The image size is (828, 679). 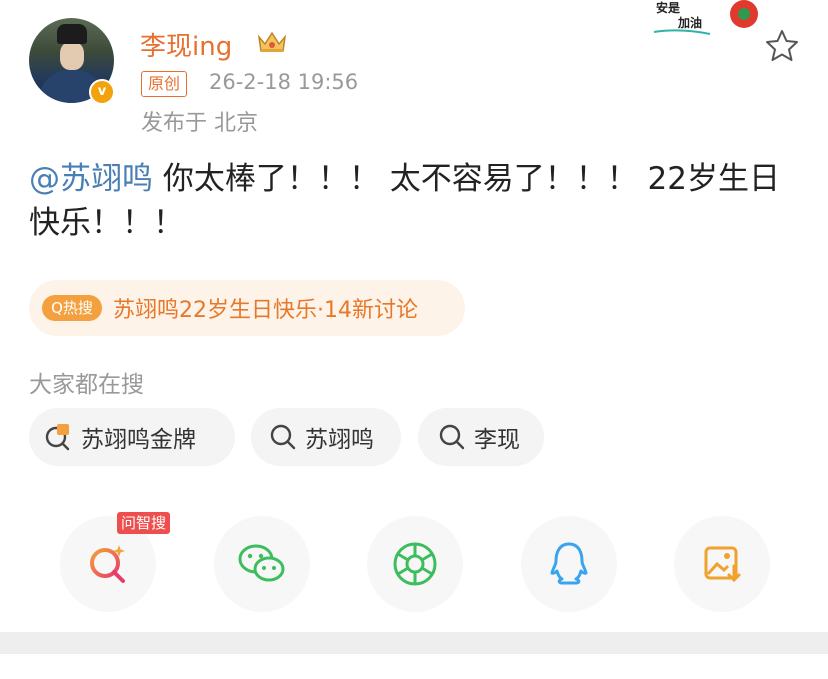 What do you see at coordinates (164, 84) in the screenshot?
I see `original-badge: 原创` at bounding box center [164, 84].